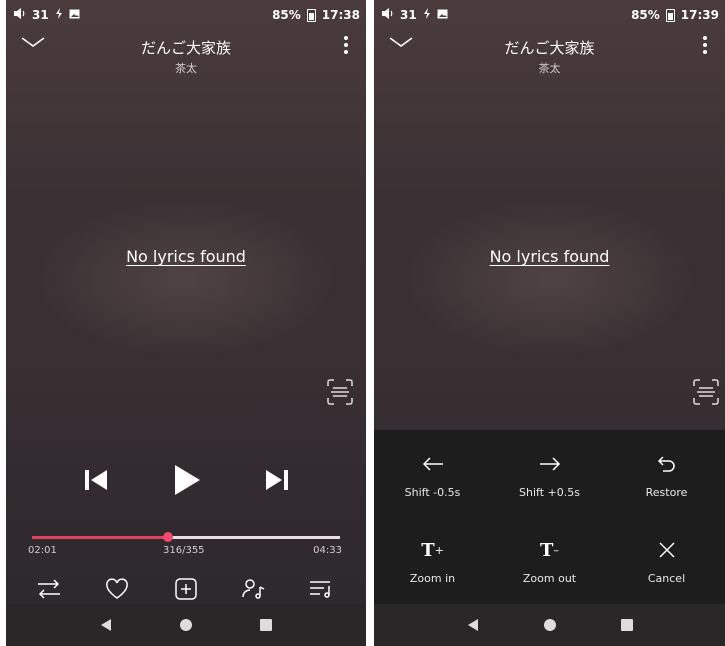  I want to click on seek-thumb, so click(168, 537).